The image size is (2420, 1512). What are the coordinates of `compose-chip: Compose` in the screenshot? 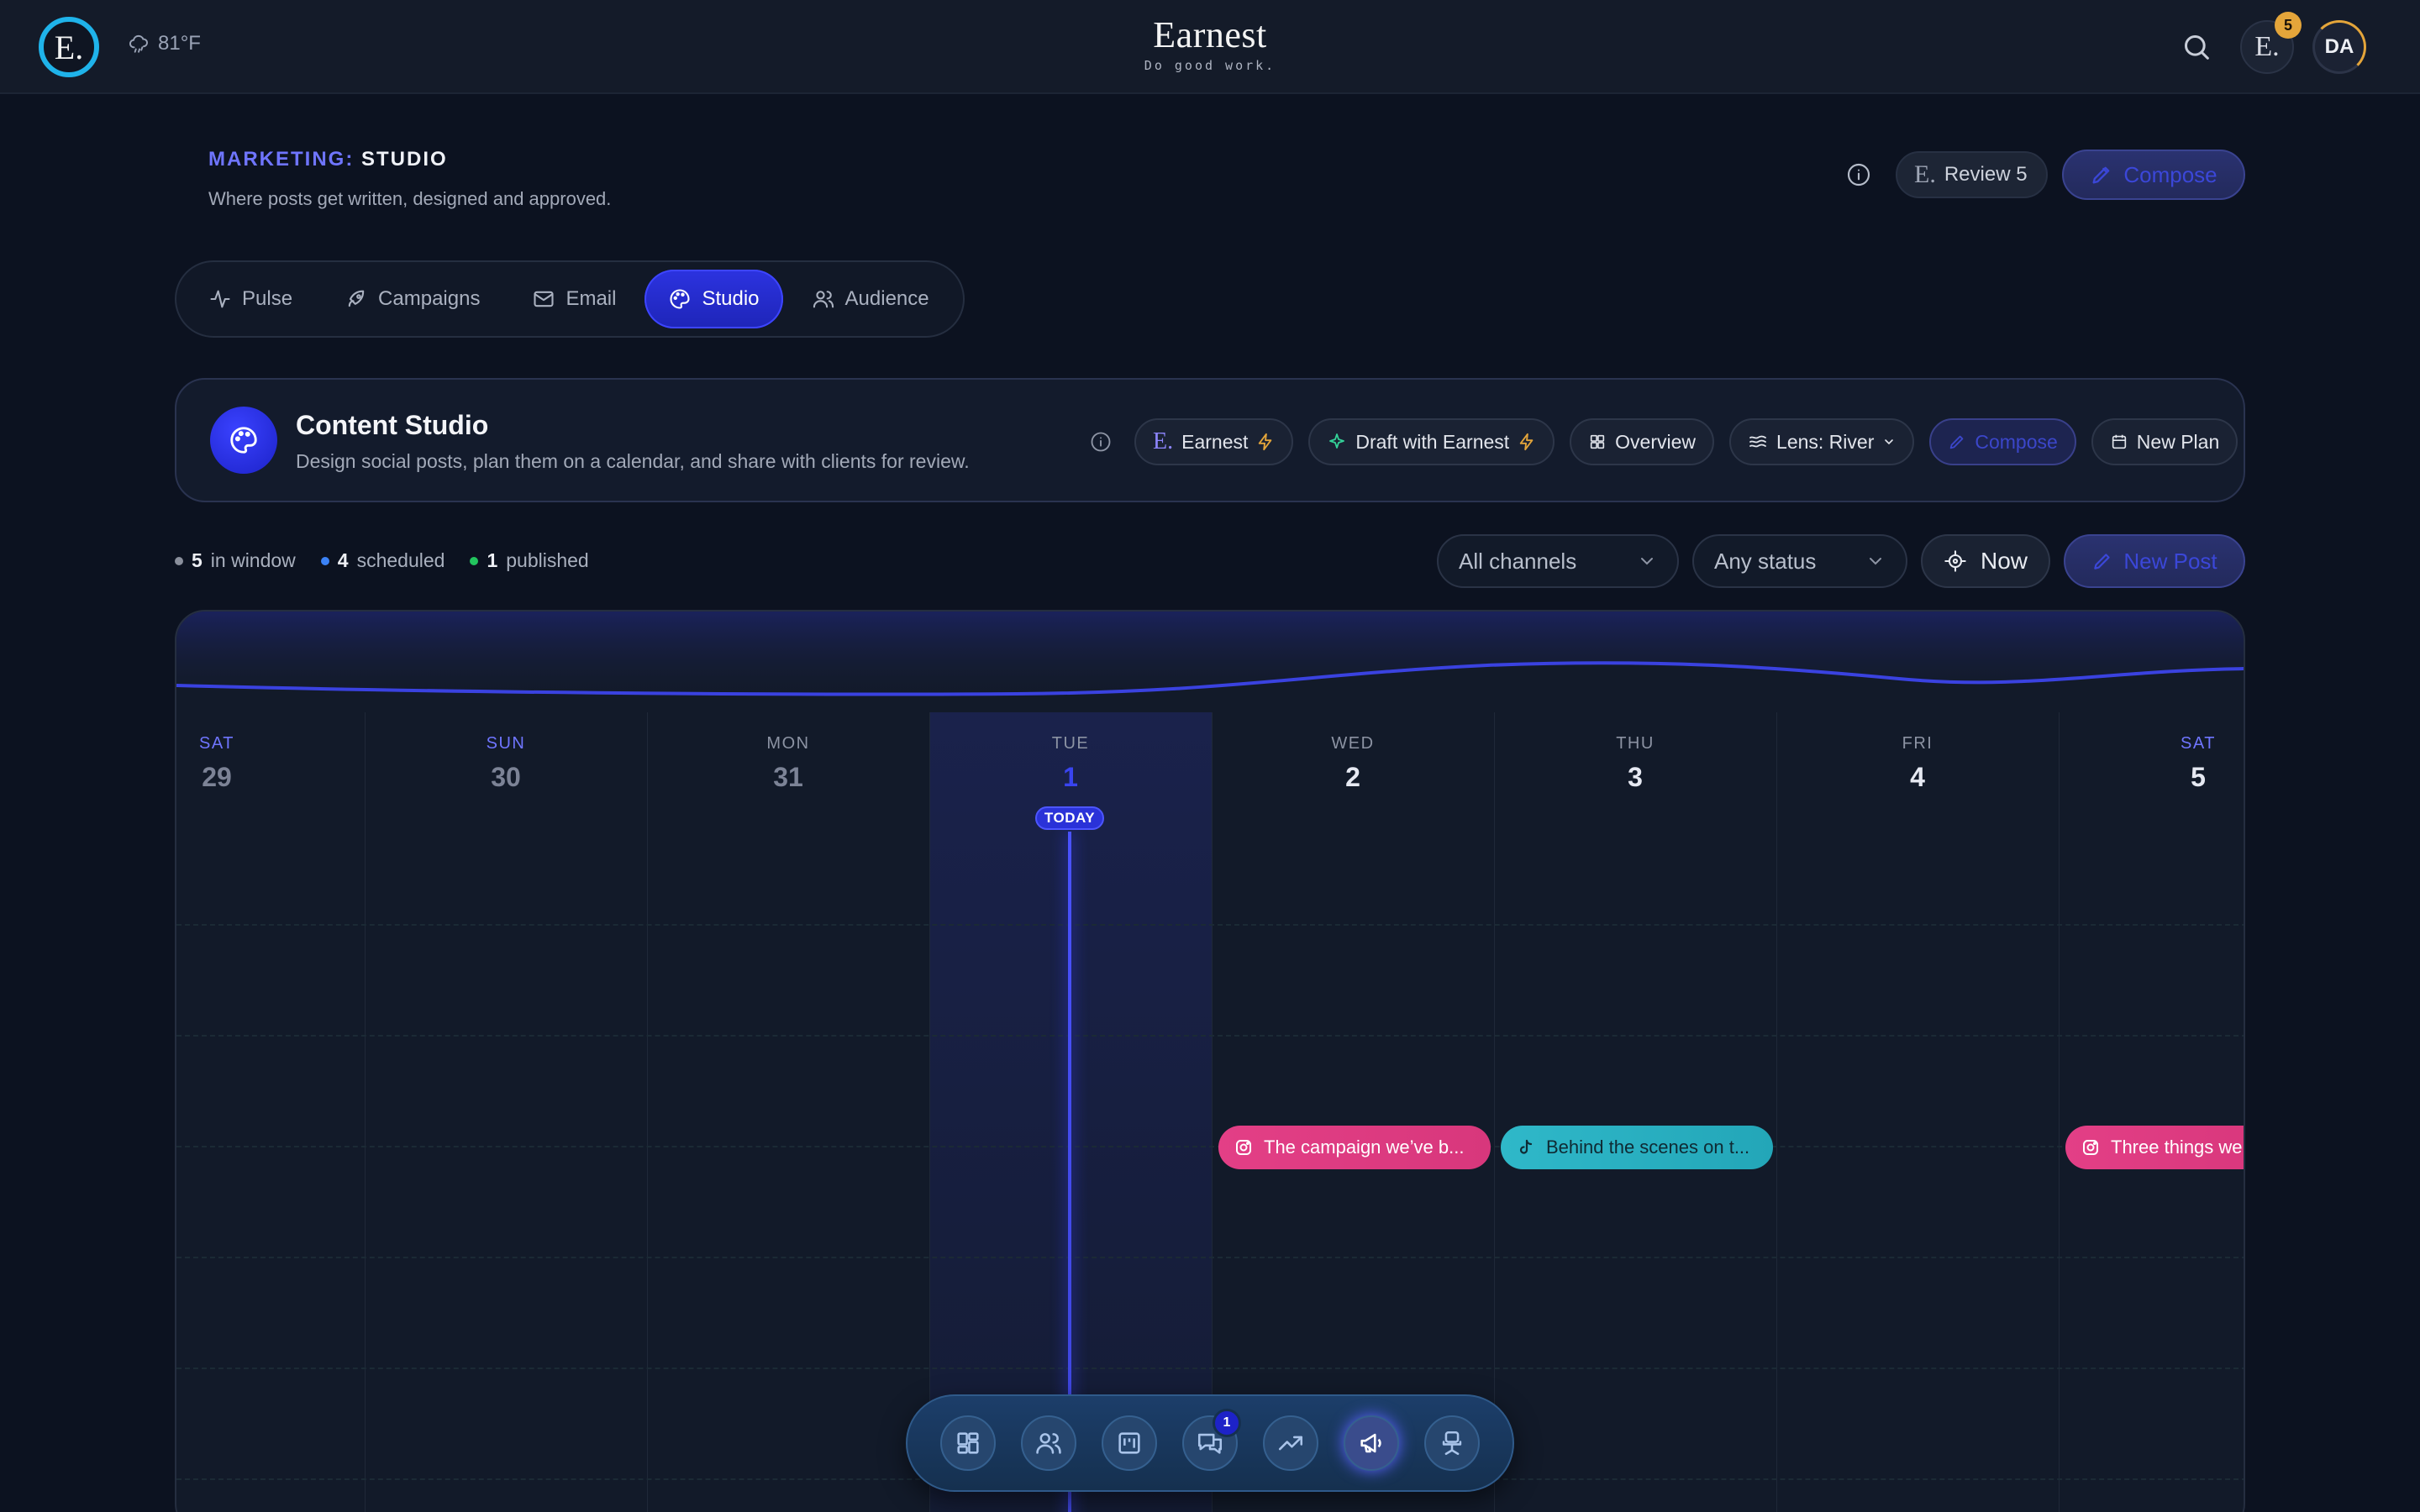 It's located at (2002, 441).